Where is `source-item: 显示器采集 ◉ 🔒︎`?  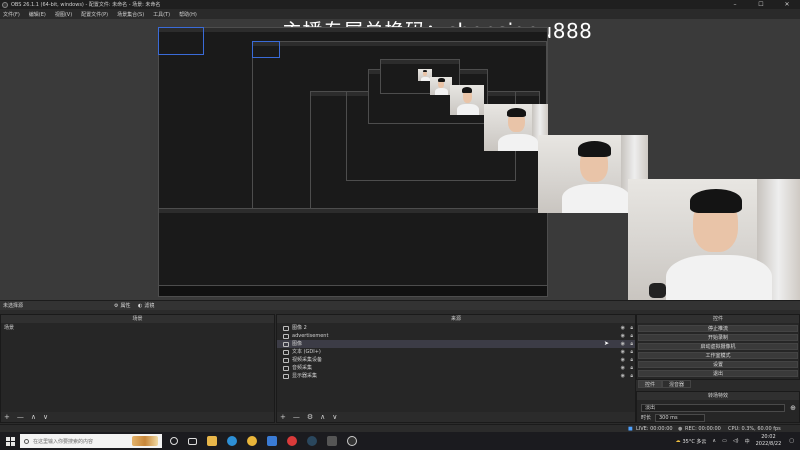 source-item: 显示器采集 ◉ 🔒︎ is located at coordinates (456, 376).